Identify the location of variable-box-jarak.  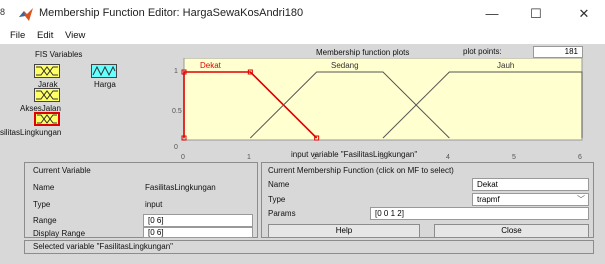
(47, 71).